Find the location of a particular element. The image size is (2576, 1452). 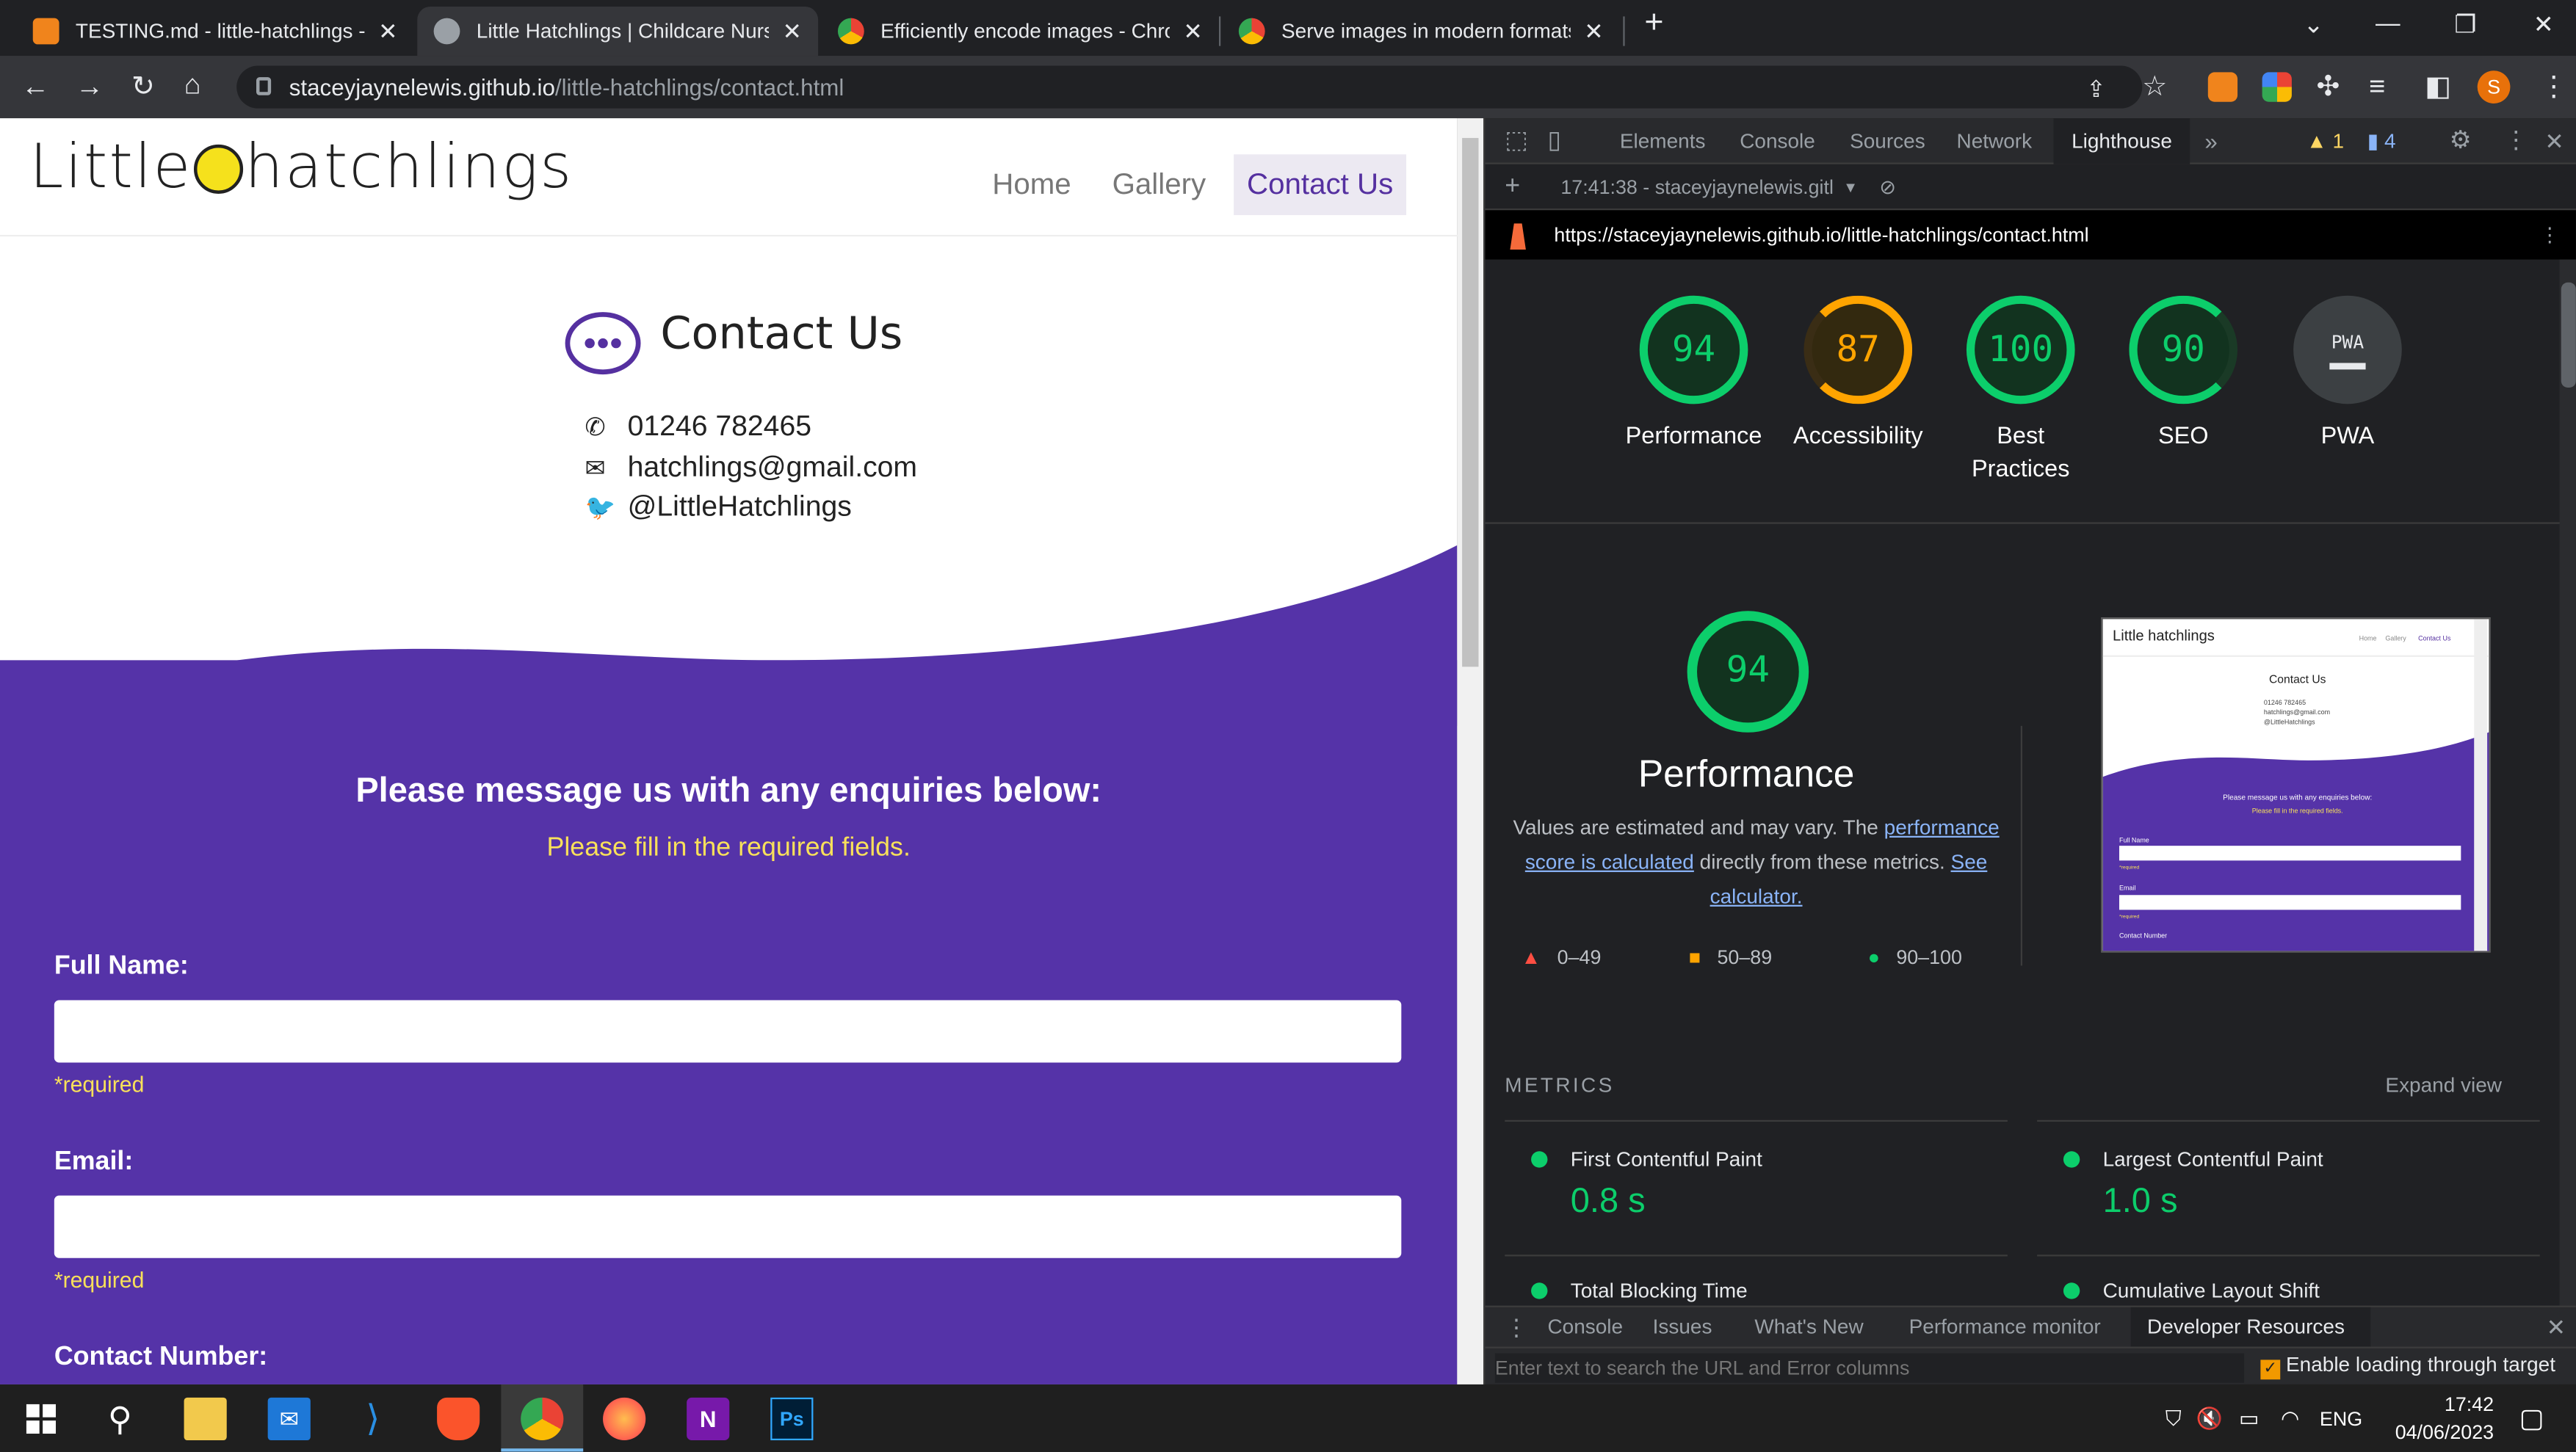

drawer-tab-issues: Issues is located at coordinates (1682, 1327).